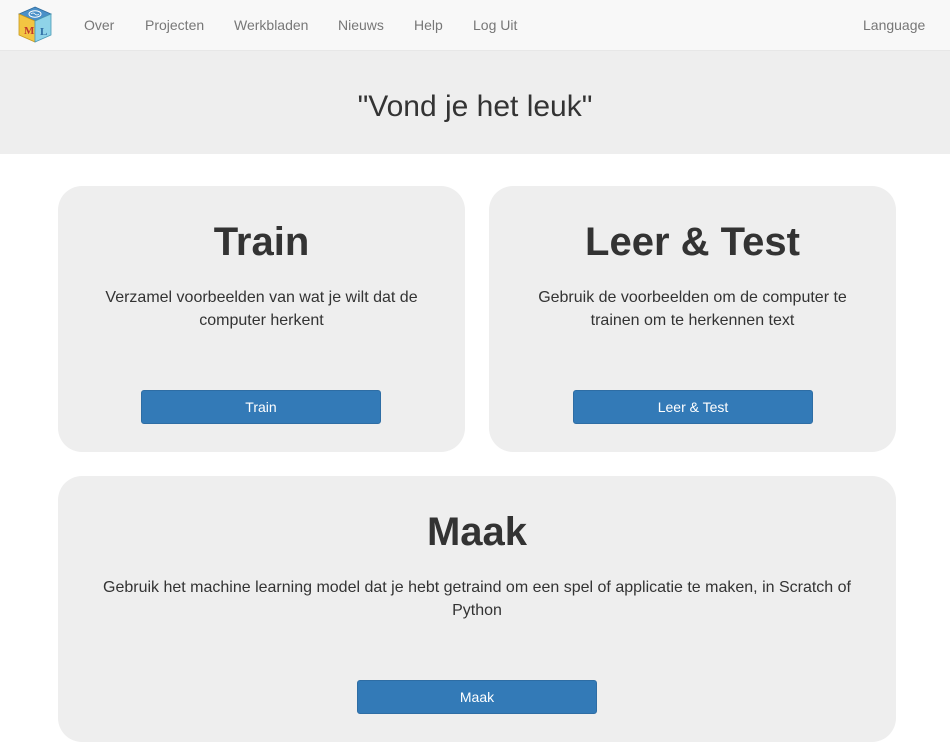  What do you see at coordinates (475, 106) in the screenshot?
I see `page-title: "Vond je het leuk"` at bounding box center [475, 106].